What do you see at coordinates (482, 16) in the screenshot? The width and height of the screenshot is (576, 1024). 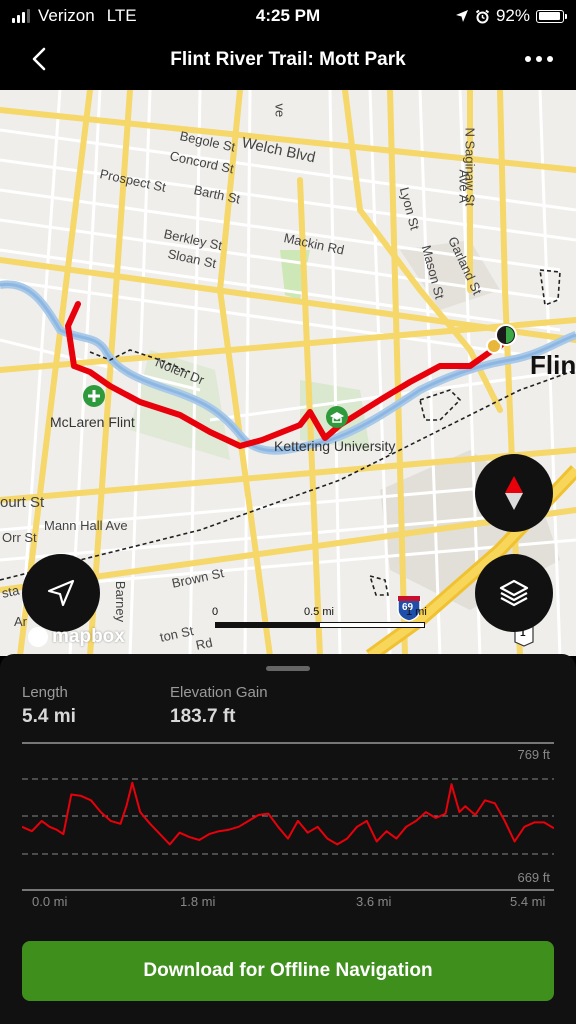 I see `alarm-icon` at bounding box center [482, 16].